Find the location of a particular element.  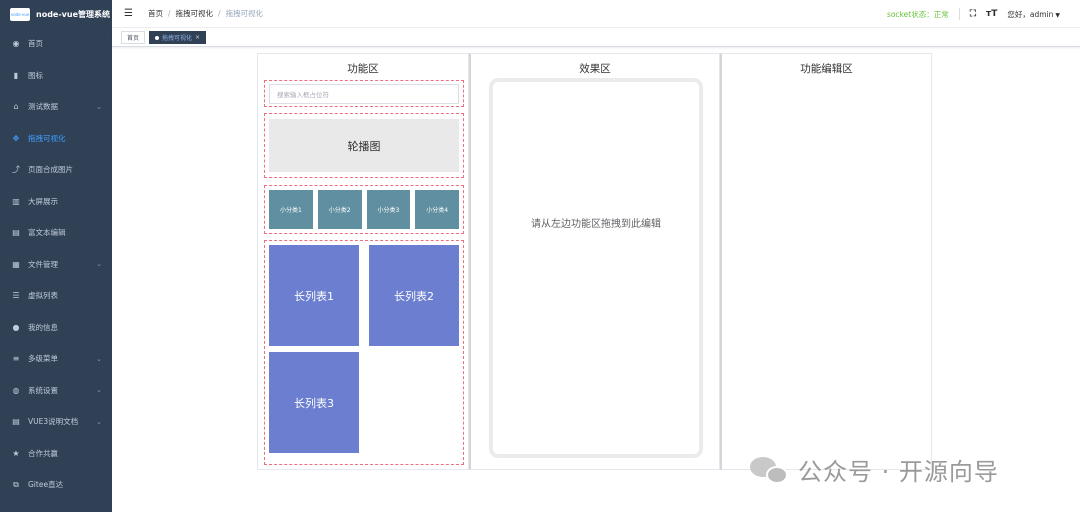

sidebar-item-label: VUE3说明文档 is located at coordinates (53, 422).